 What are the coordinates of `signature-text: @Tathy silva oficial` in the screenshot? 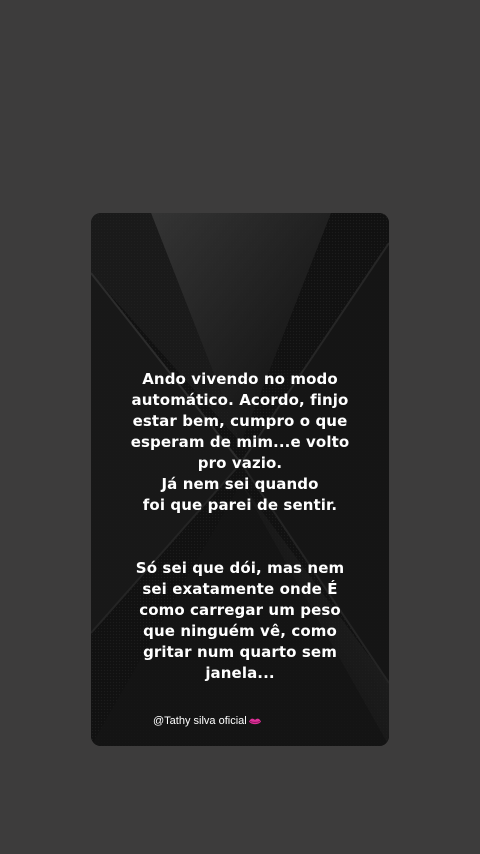 It's located at (200, 721).